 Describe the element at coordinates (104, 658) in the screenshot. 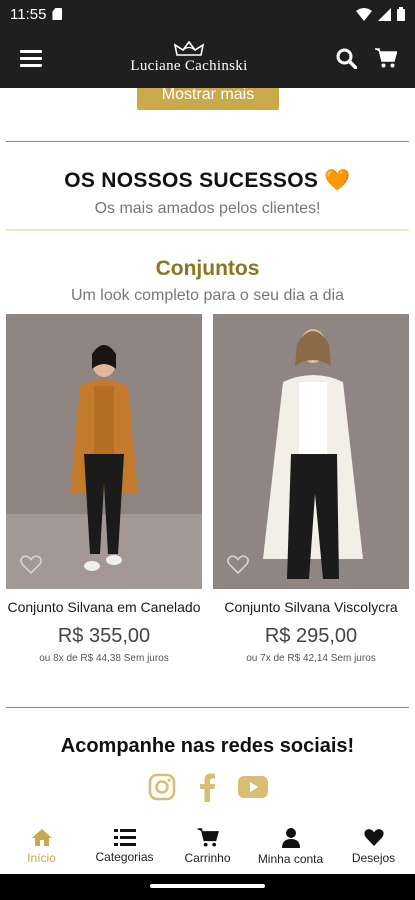

I see `product-installments: ou 8x de R$ 44,38 Sem juros` at that location.